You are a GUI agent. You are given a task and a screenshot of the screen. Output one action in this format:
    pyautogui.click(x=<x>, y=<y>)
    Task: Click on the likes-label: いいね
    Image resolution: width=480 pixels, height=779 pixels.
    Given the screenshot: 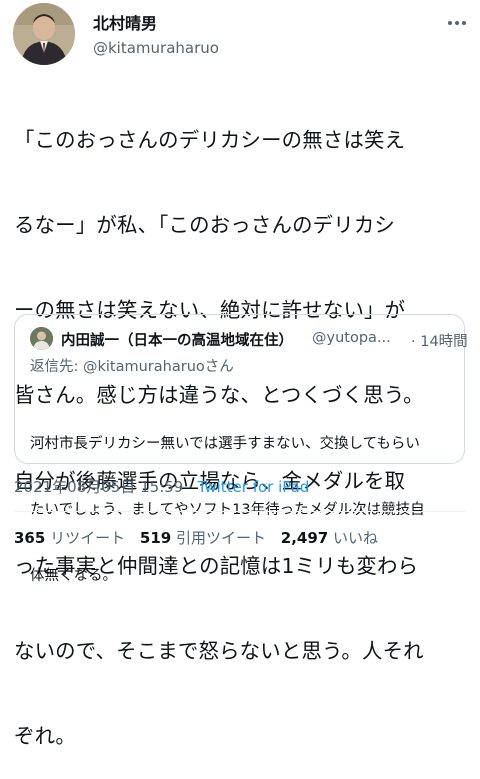 What is the action you would take?
    pyautogui.click(x=356, y=538)
    